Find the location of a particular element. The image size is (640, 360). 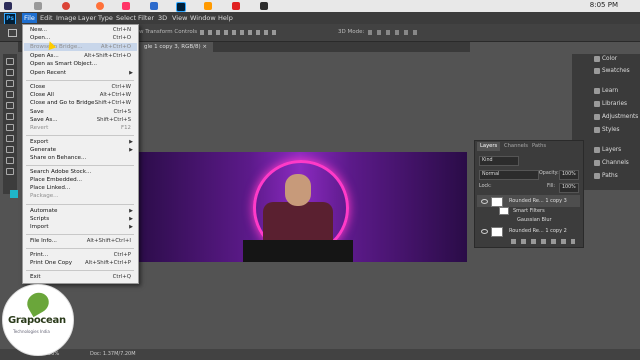

chrome-icon is located at coordinates (66, 6).